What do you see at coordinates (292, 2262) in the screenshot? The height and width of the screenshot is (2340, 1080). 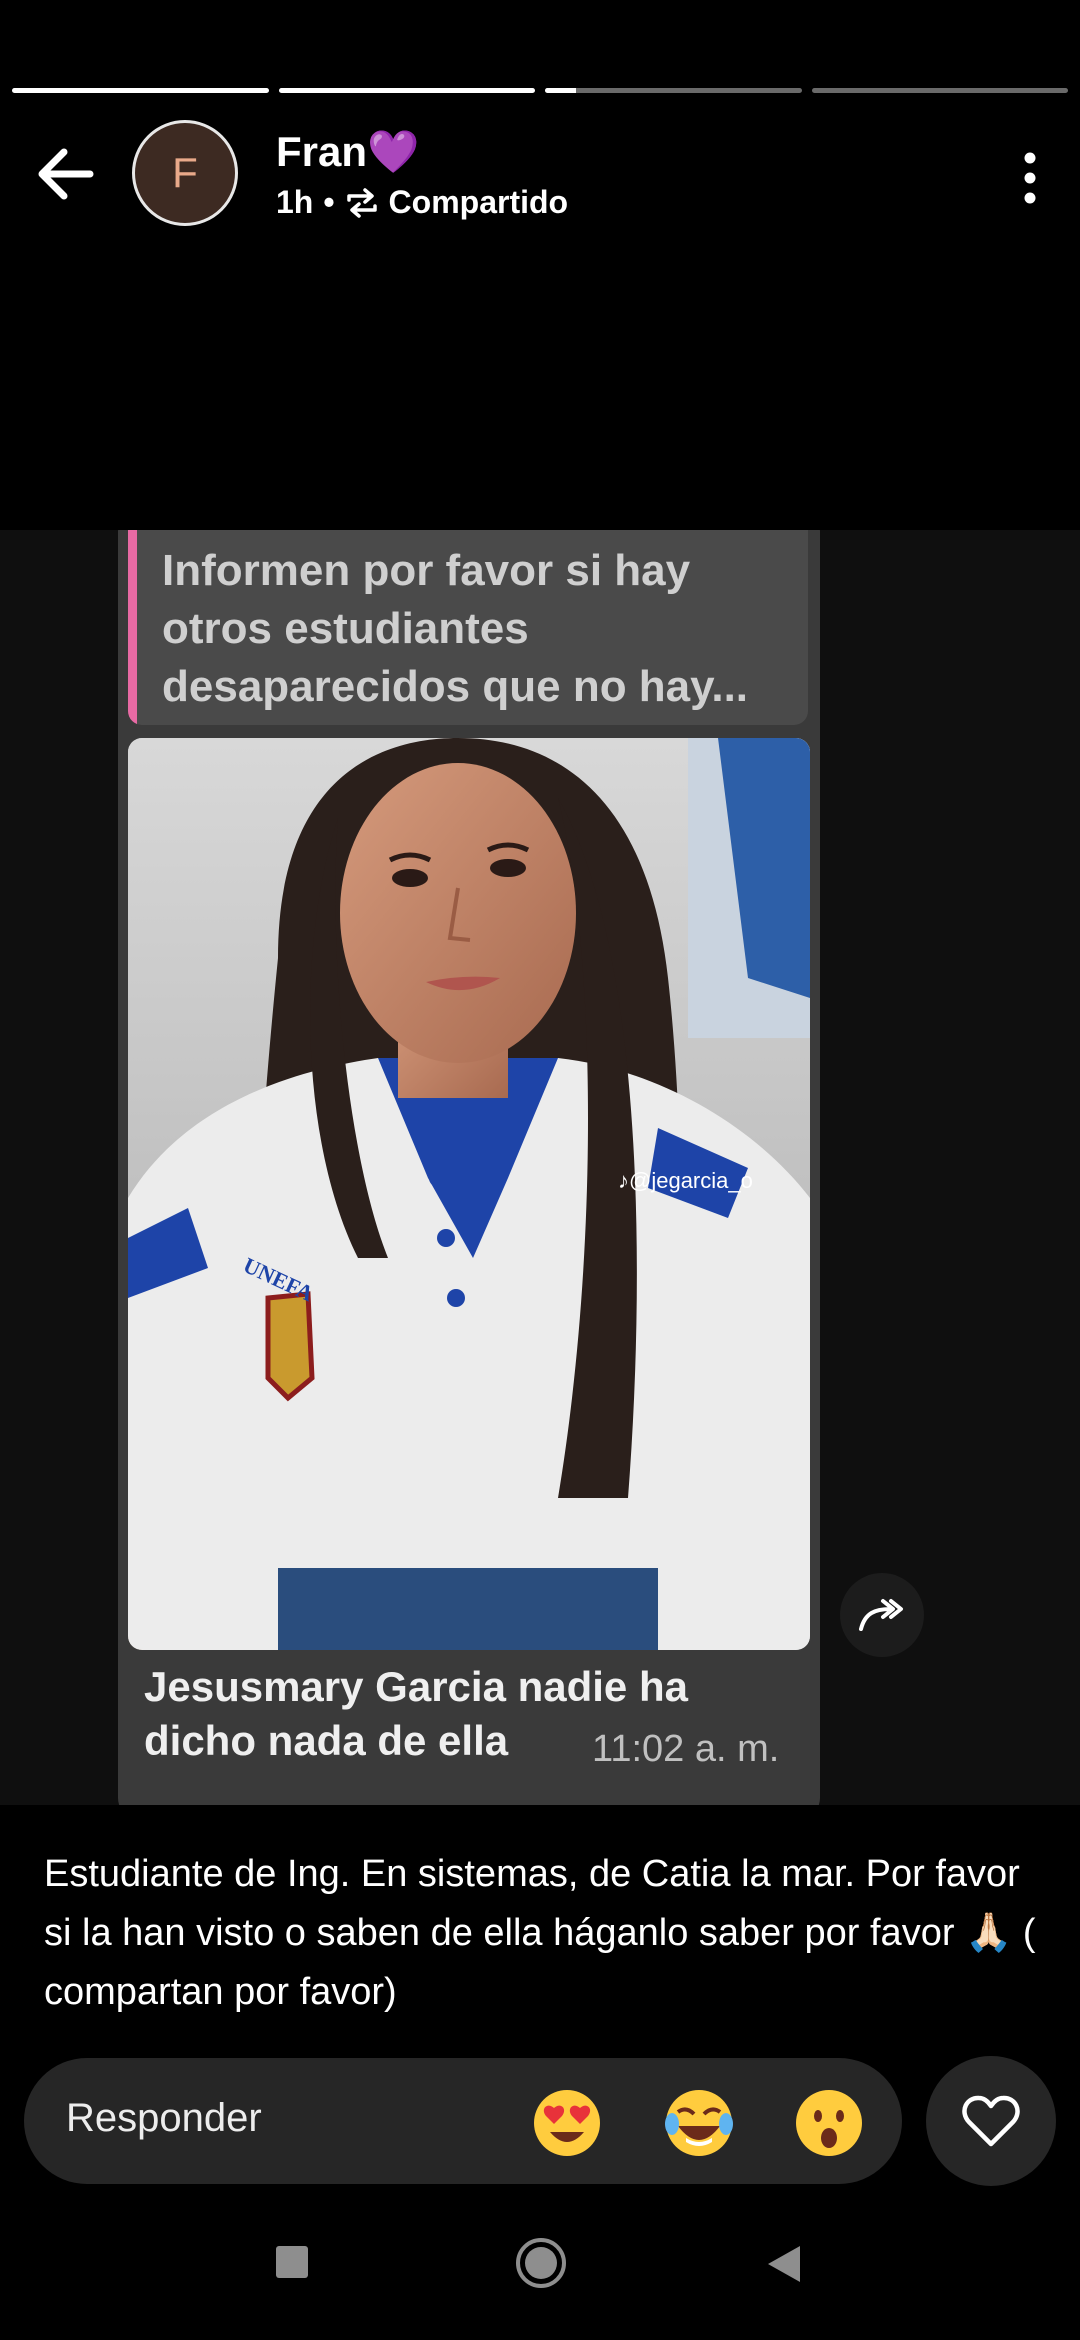 I see `recents-icon` at bounding box center [292, 2262].